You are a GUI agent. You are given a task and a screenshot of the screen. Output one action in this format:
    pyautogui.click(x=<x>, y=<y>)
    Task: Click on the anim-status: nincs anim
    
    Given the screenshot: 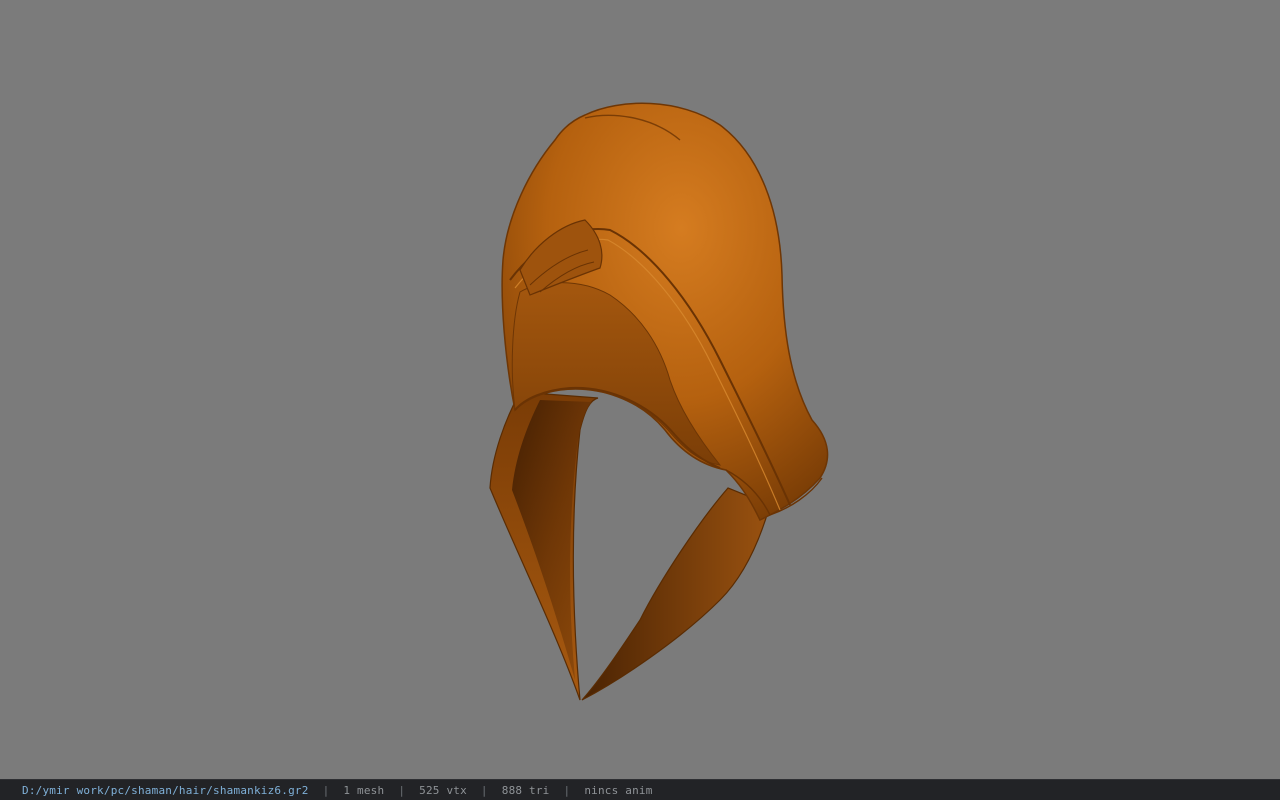 What is the action you would take?
    pyautogui.click(x=618, y=790)
    